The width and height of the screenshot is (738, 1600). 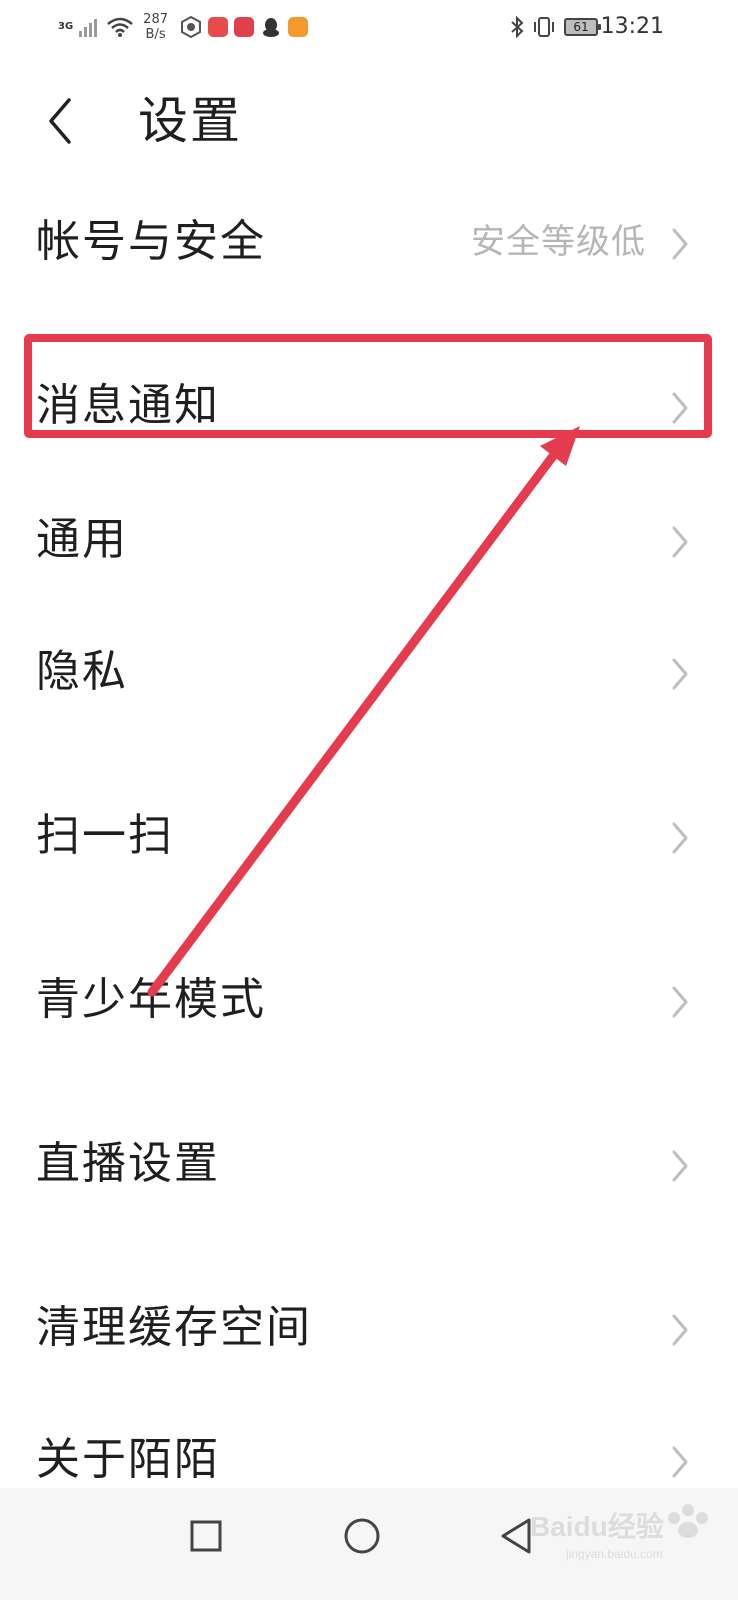 What do you see at coordinates (369, 1169) in the screenshot?
I see `settings-item-live-settings: 直播设置` at bounding box center [369, 1169].